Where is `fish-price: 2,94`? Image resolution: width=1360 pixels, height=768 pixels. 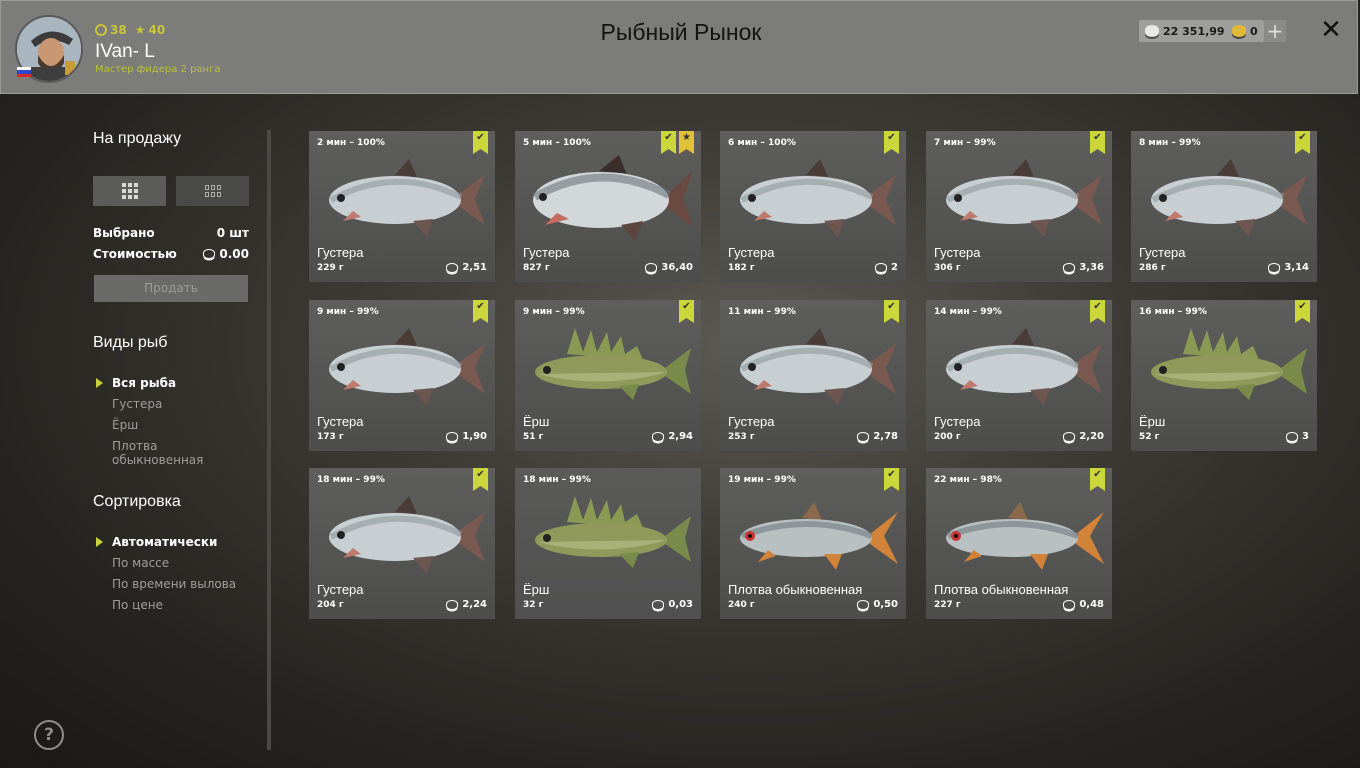
fish-price: 2,94 is located at coordinates (672, 436).